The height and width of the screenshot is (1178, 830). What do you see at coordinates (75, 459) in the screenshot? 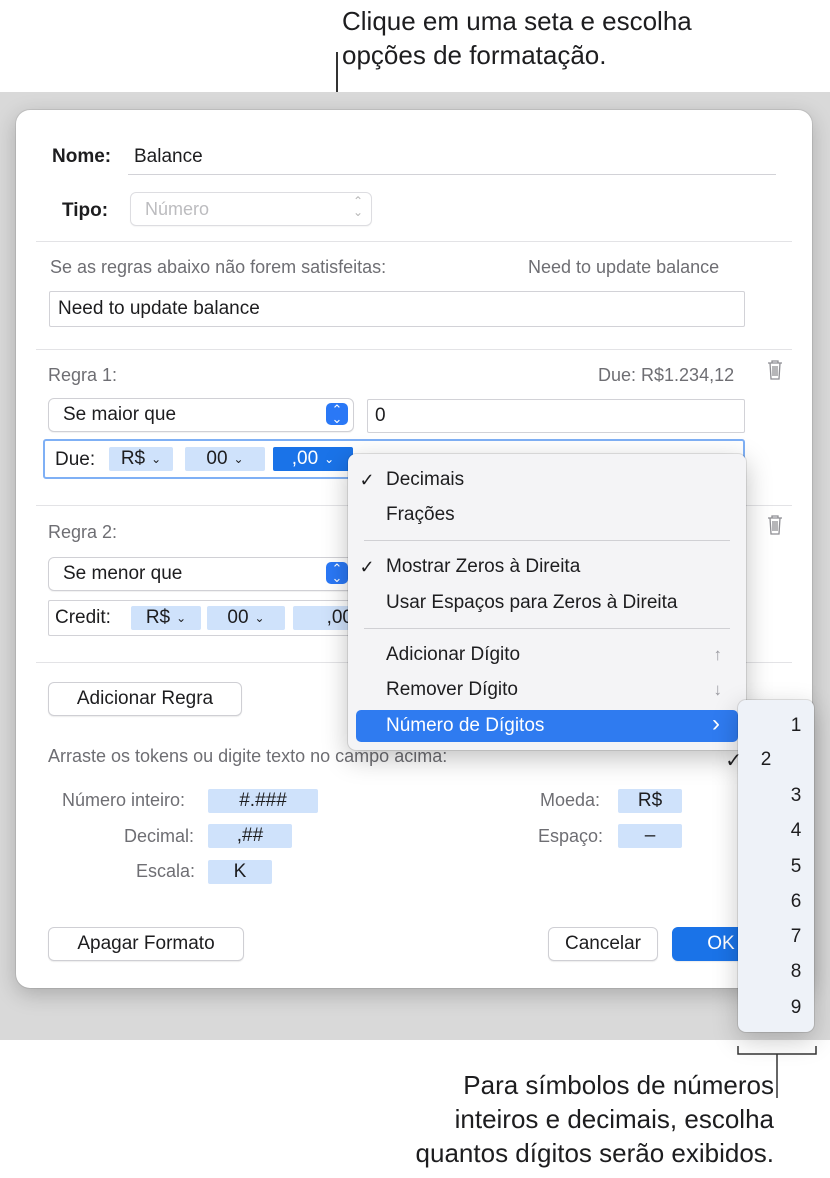
I see `rule-1-prefix: Due:` at bounding box center [75, 459].